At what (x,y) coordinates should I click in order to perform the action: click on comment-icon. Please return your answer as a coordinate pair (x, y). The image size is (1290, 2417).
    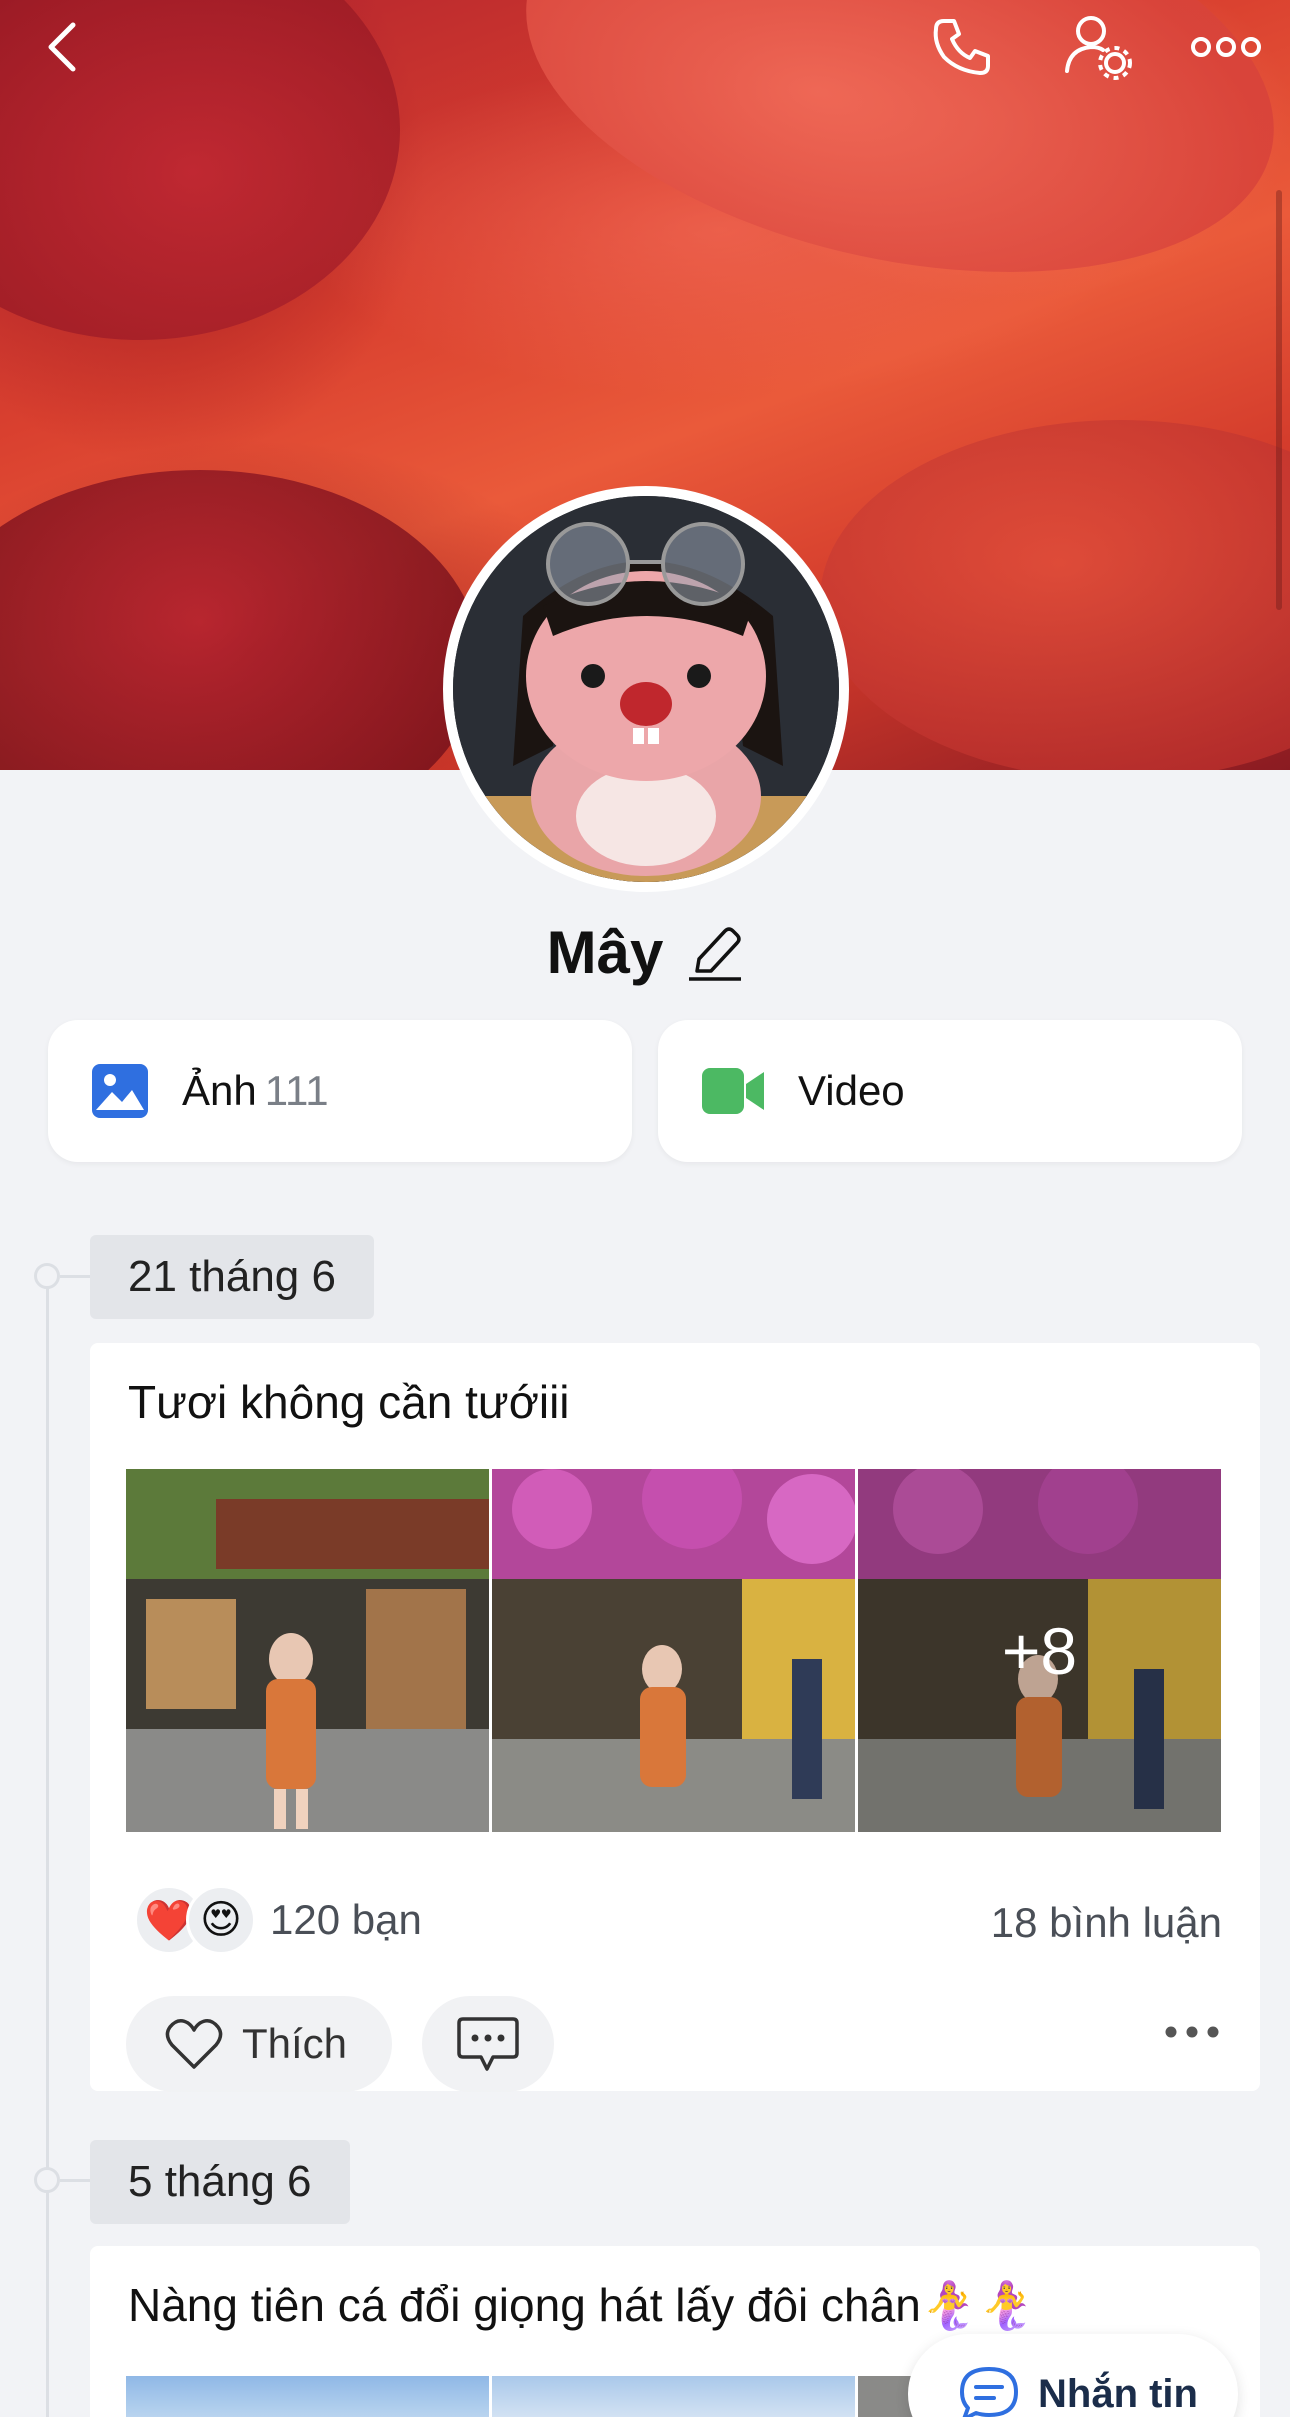
    Looking at the image, I should click on (488, 2044).